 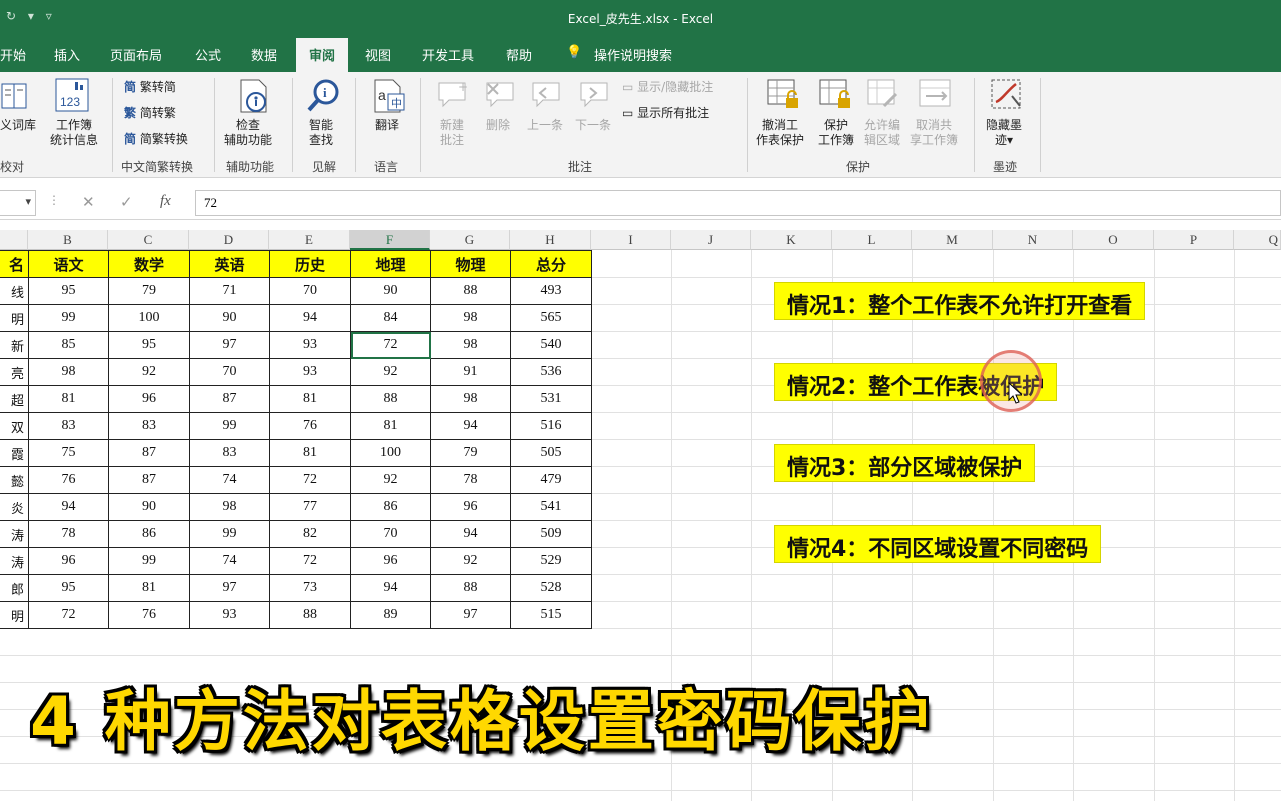 What do you see at coordinates (229, 291) in the screenshot?
I see `table-cell: 71` at bounding box center [229, 291].